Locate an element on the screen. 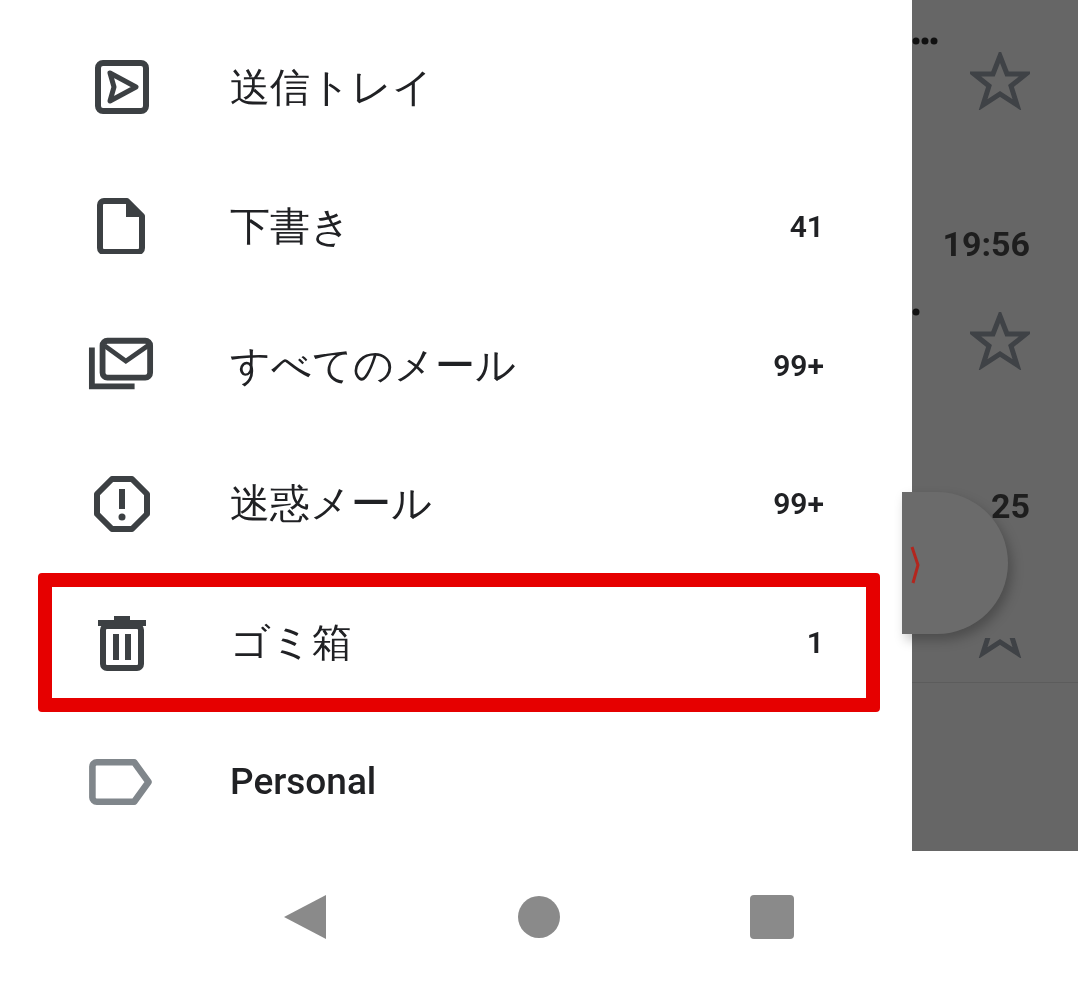 The height and width of the screenshot is (982, 1078). highlighted-menu-item: ゴミ箱 1 is located at coordinates (459, 643).